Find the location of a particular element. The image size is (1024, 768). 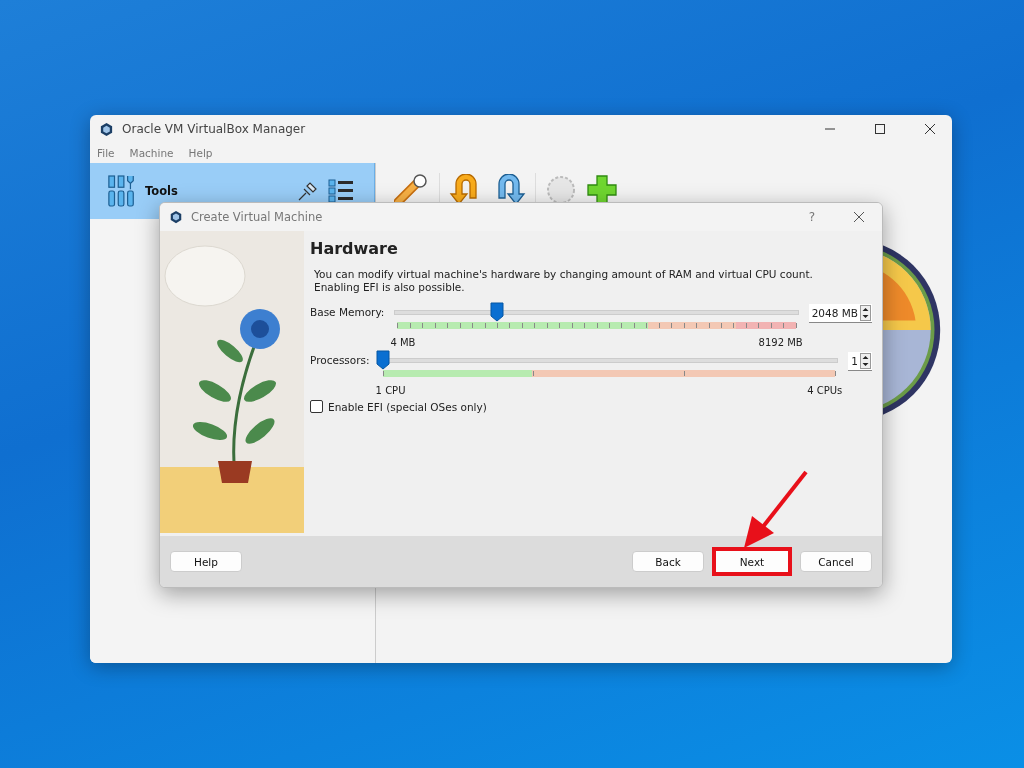

dialog-button: Back is located at coordinates (668, 561).